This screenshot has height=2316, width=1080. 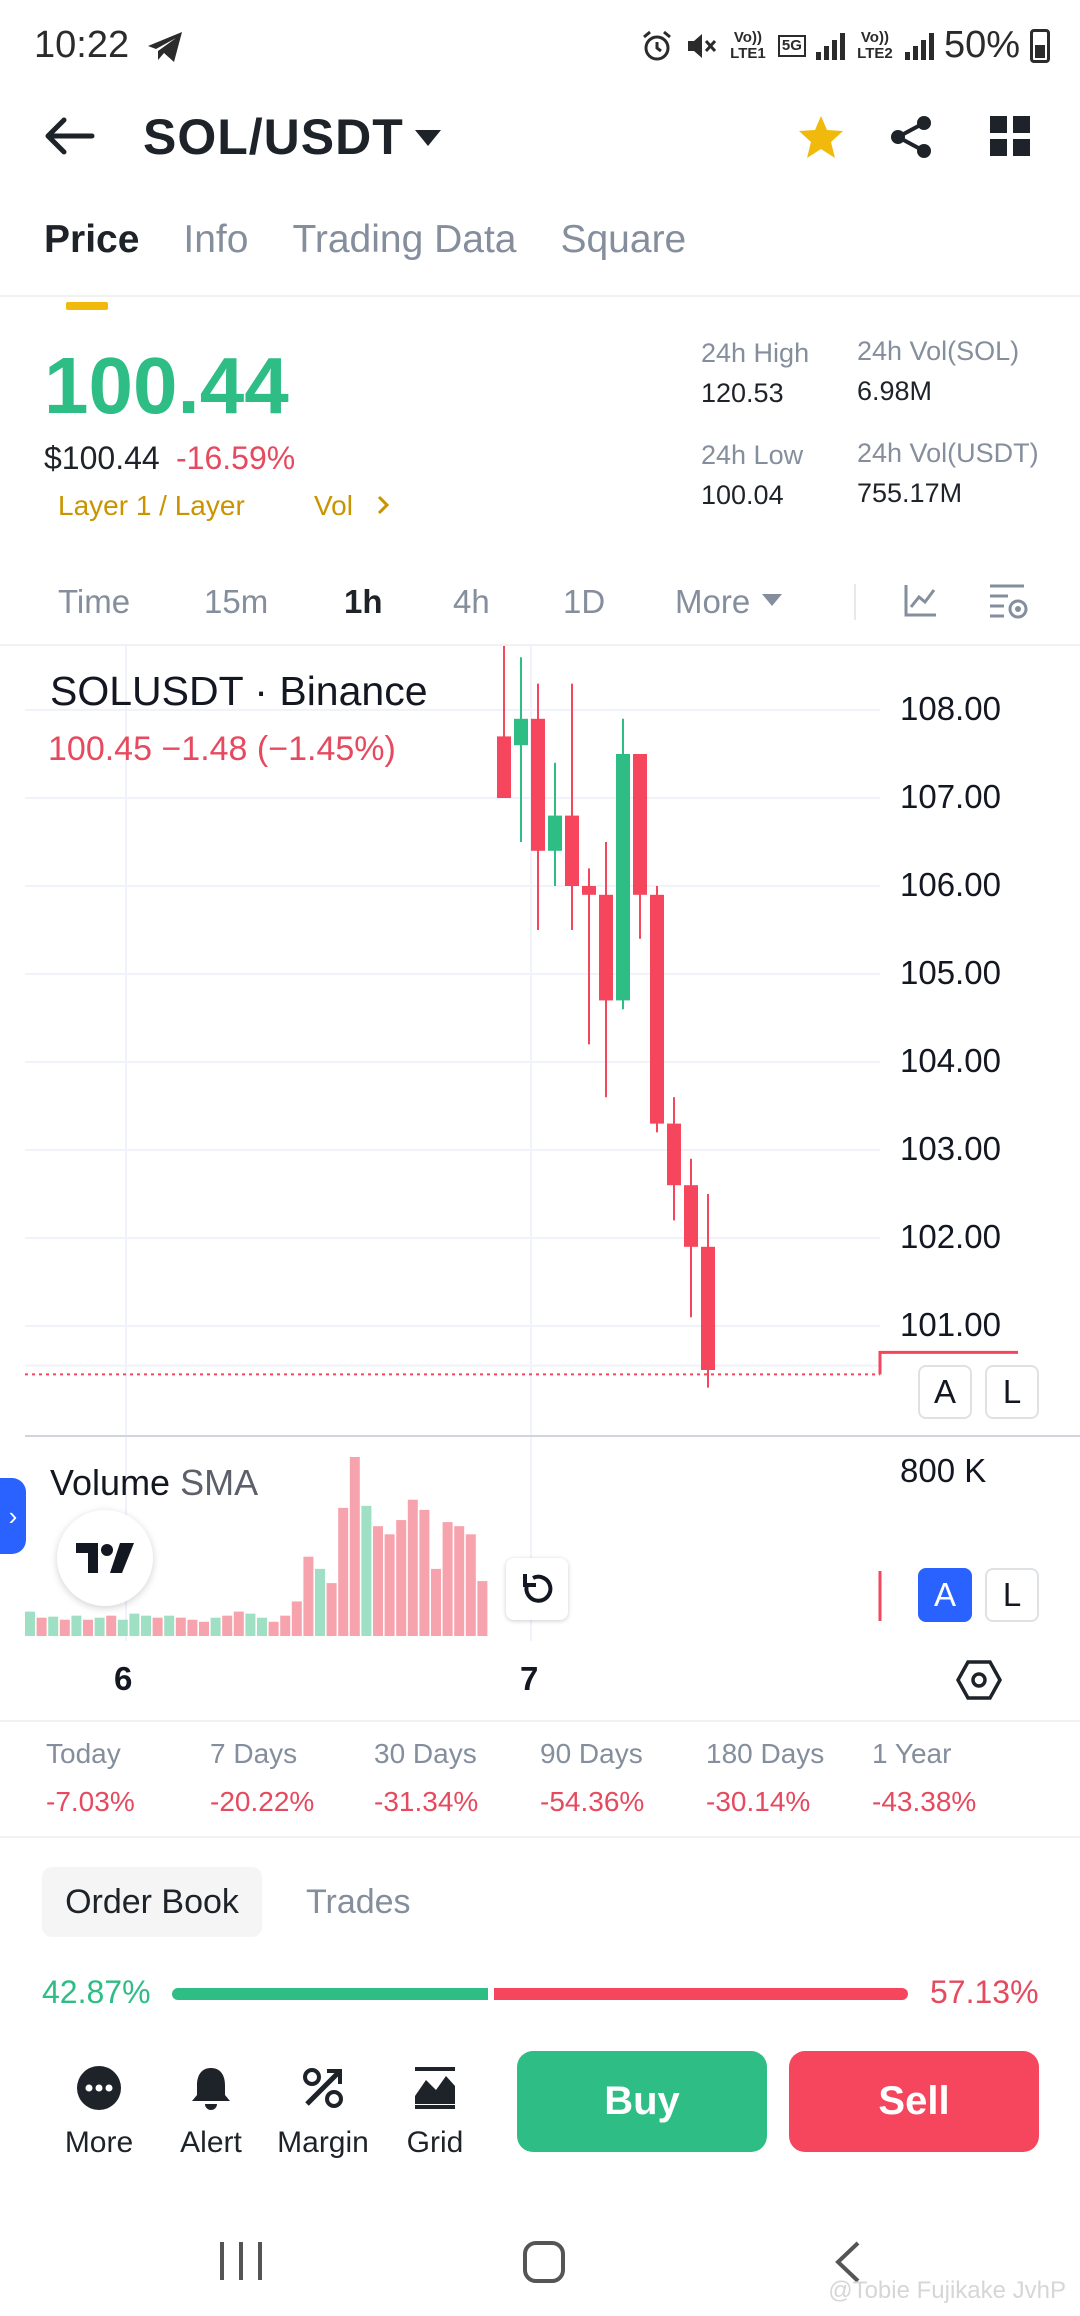 What do you see at coordinates (924, 1801) in the screenshot?
I see `perf-value: -43.38%` at bounding box center [924, 1801].